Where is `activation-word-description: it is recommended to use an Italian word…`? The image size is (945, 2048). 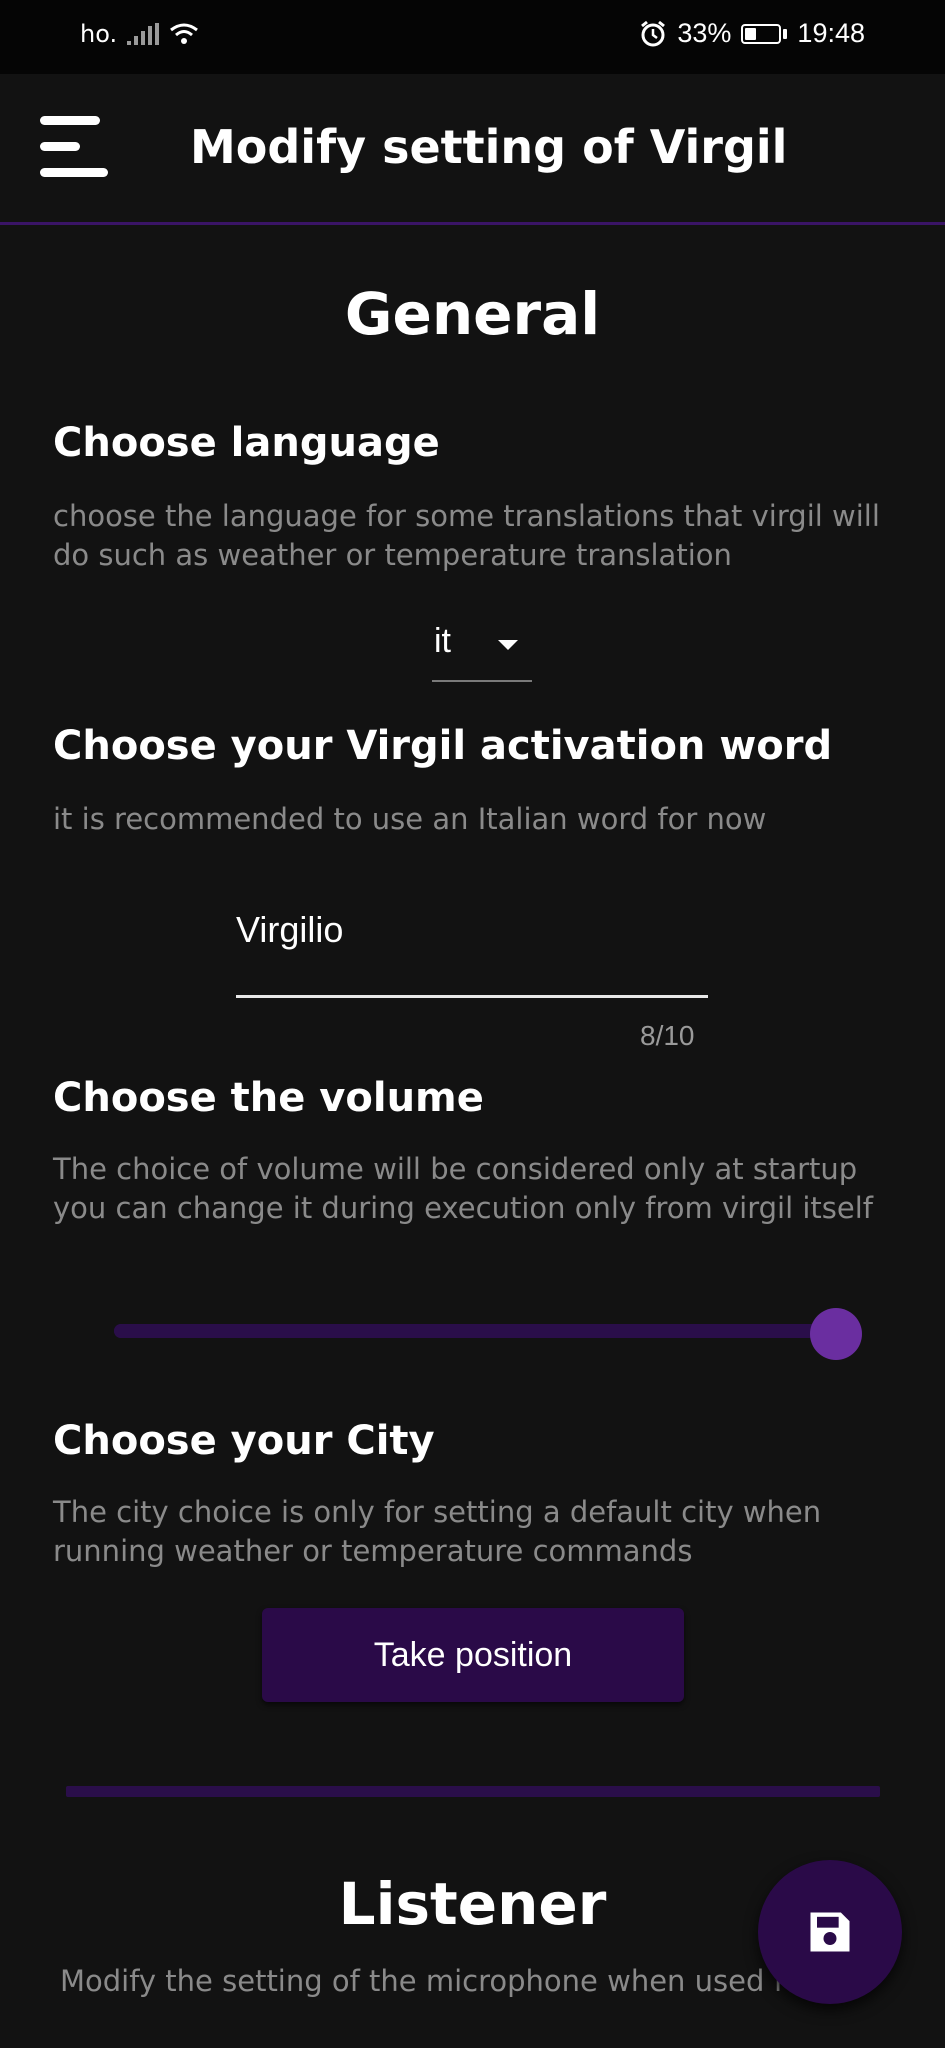
activation-word-description: it is recommended to use an Italian word… is located at coordinates (410, 819).